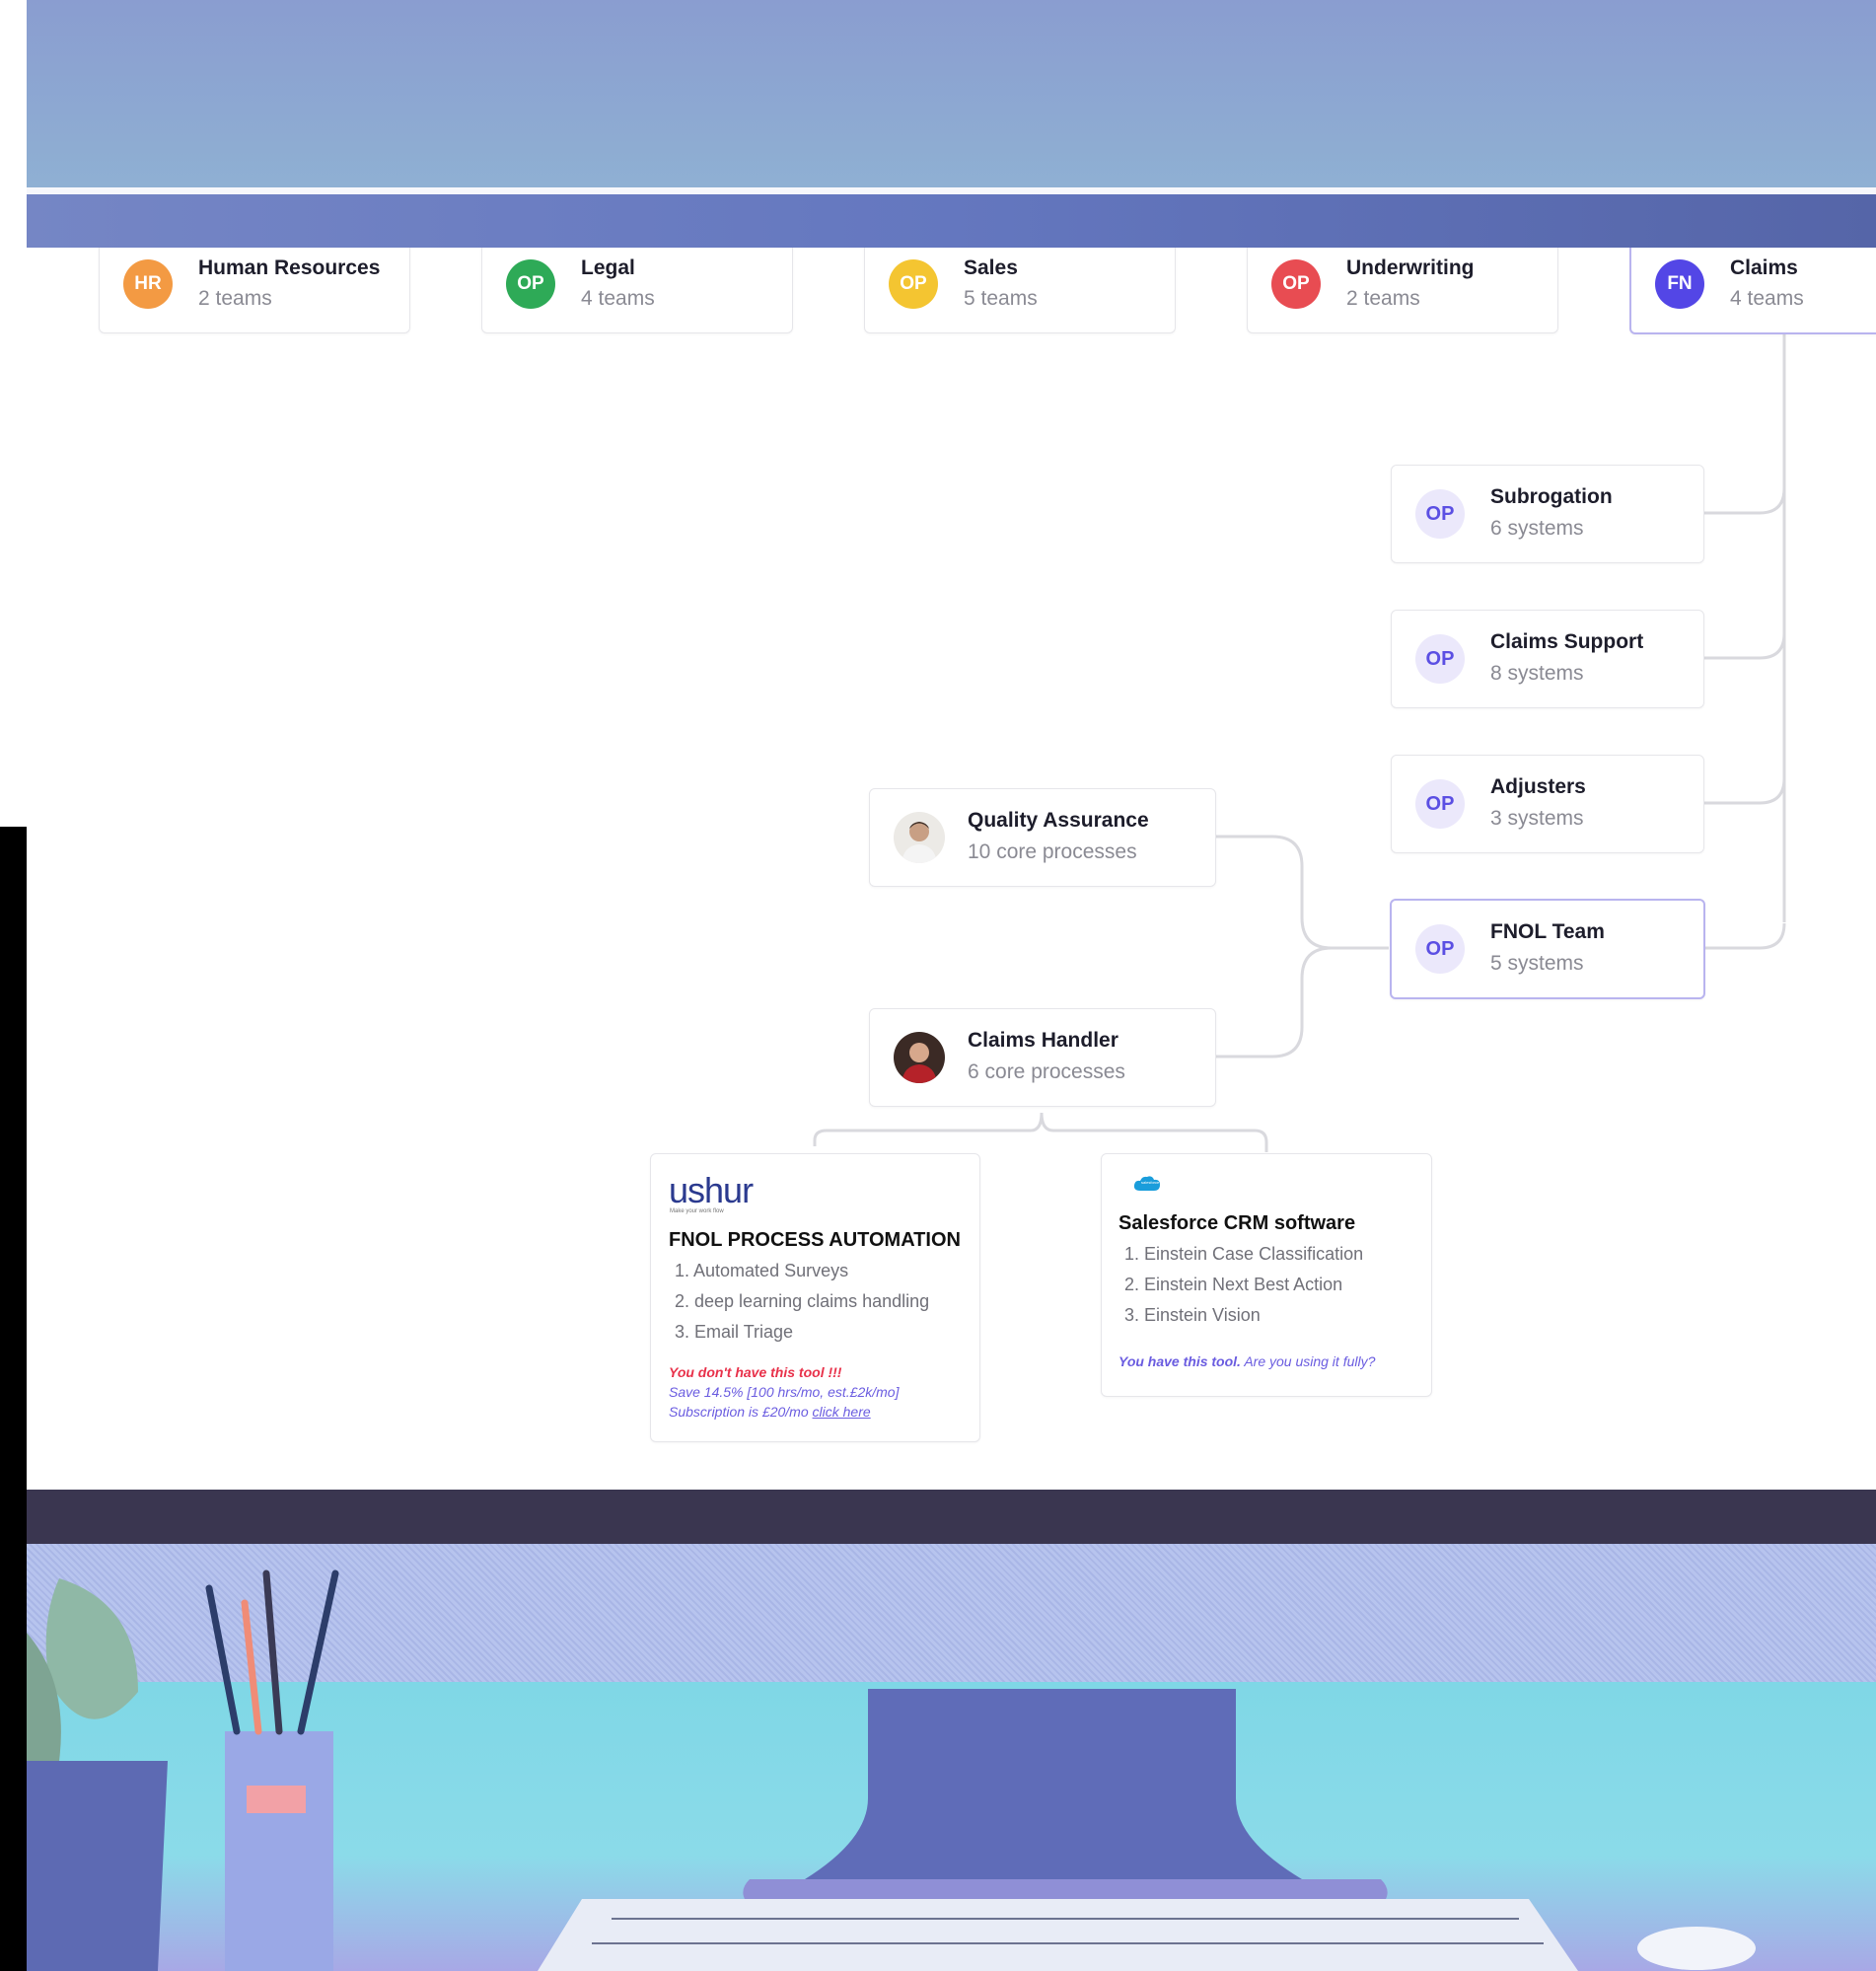  Describe the element at coordinates (1001, 298) in the screenshot. I see `department-count: 5 teams` at that location.